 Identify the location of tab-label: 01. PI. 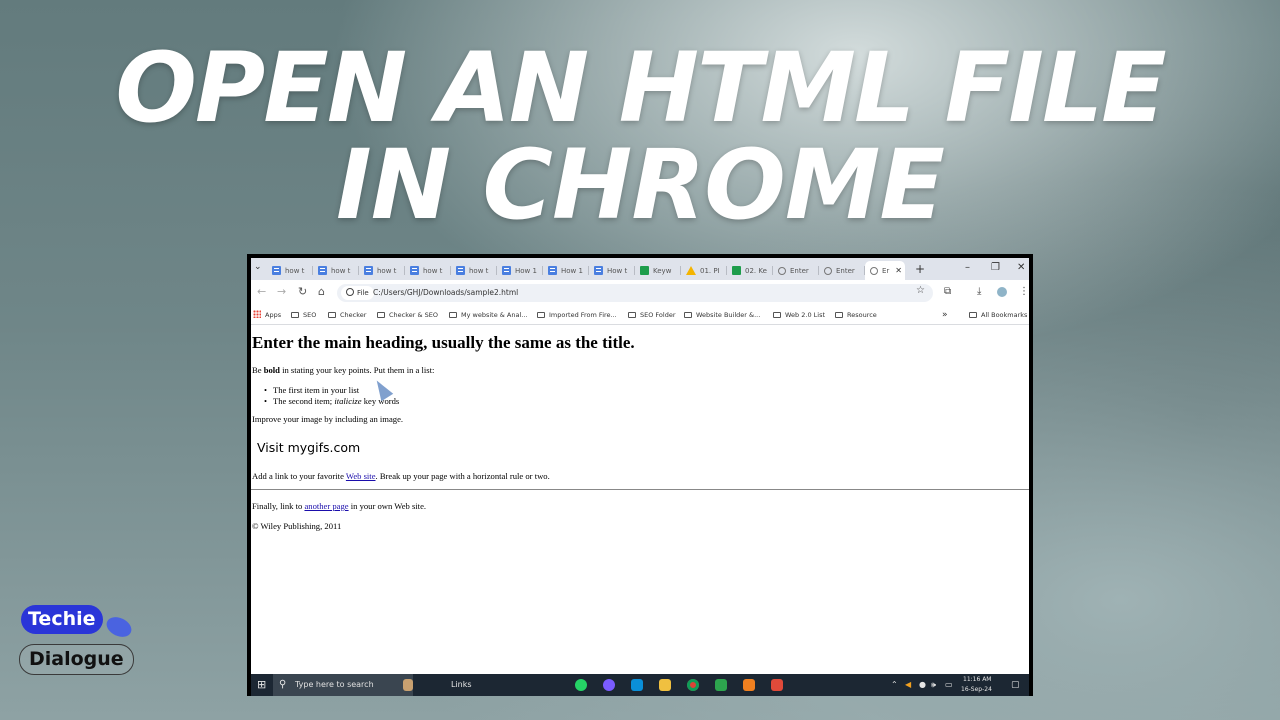
(710, 270).